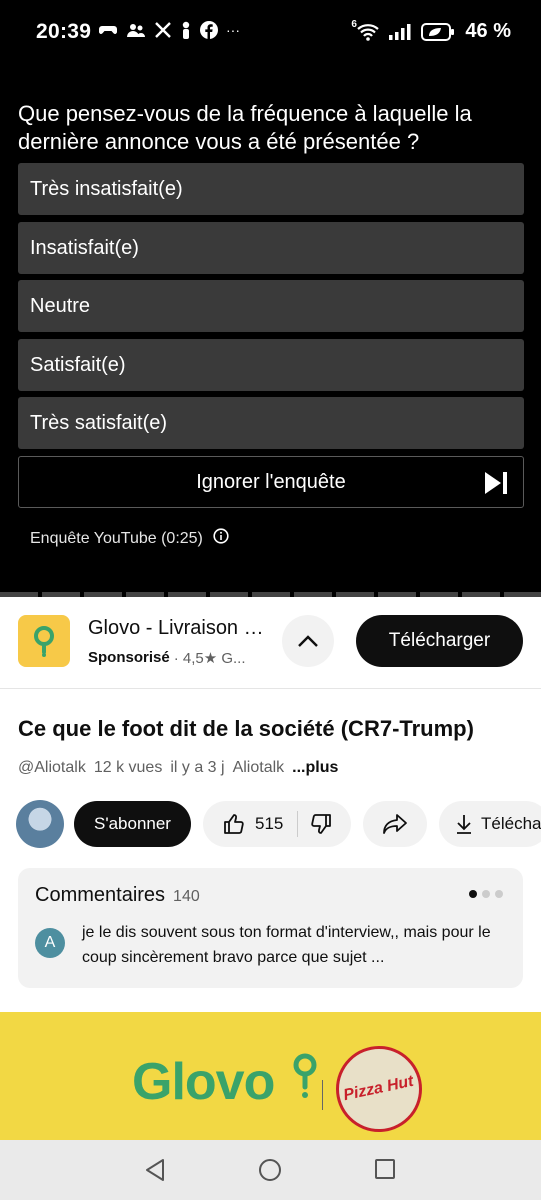 The image size is (541, 1200). What do you see at coordinates (116, 538) in the screenshot?
I see `survey-footer-text: Enquête YouTube (0:25)` at bounding box center [116, 538].